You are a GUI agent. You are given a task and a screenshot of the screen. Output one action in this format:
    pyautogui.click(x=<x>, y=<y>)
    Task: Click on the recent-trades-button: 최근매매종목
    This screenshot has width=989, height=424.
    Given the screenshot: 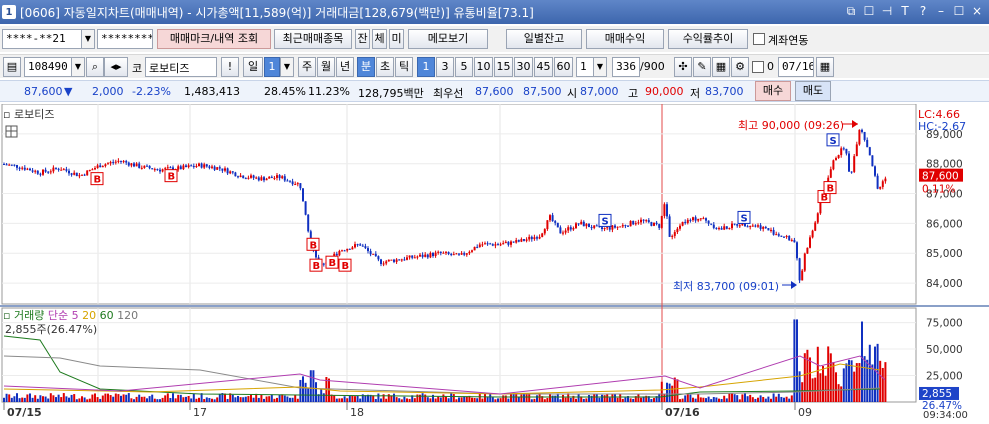 What is the action you would take?
    pyautogui.click(x=313, y=39)
    